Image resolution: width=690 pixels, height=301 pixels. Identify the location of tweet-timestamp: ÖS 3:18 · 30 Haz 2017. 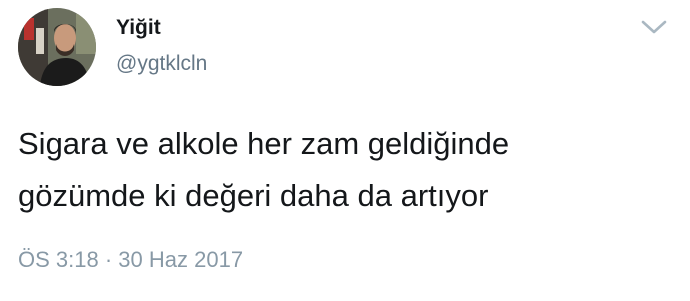
(130, 260).